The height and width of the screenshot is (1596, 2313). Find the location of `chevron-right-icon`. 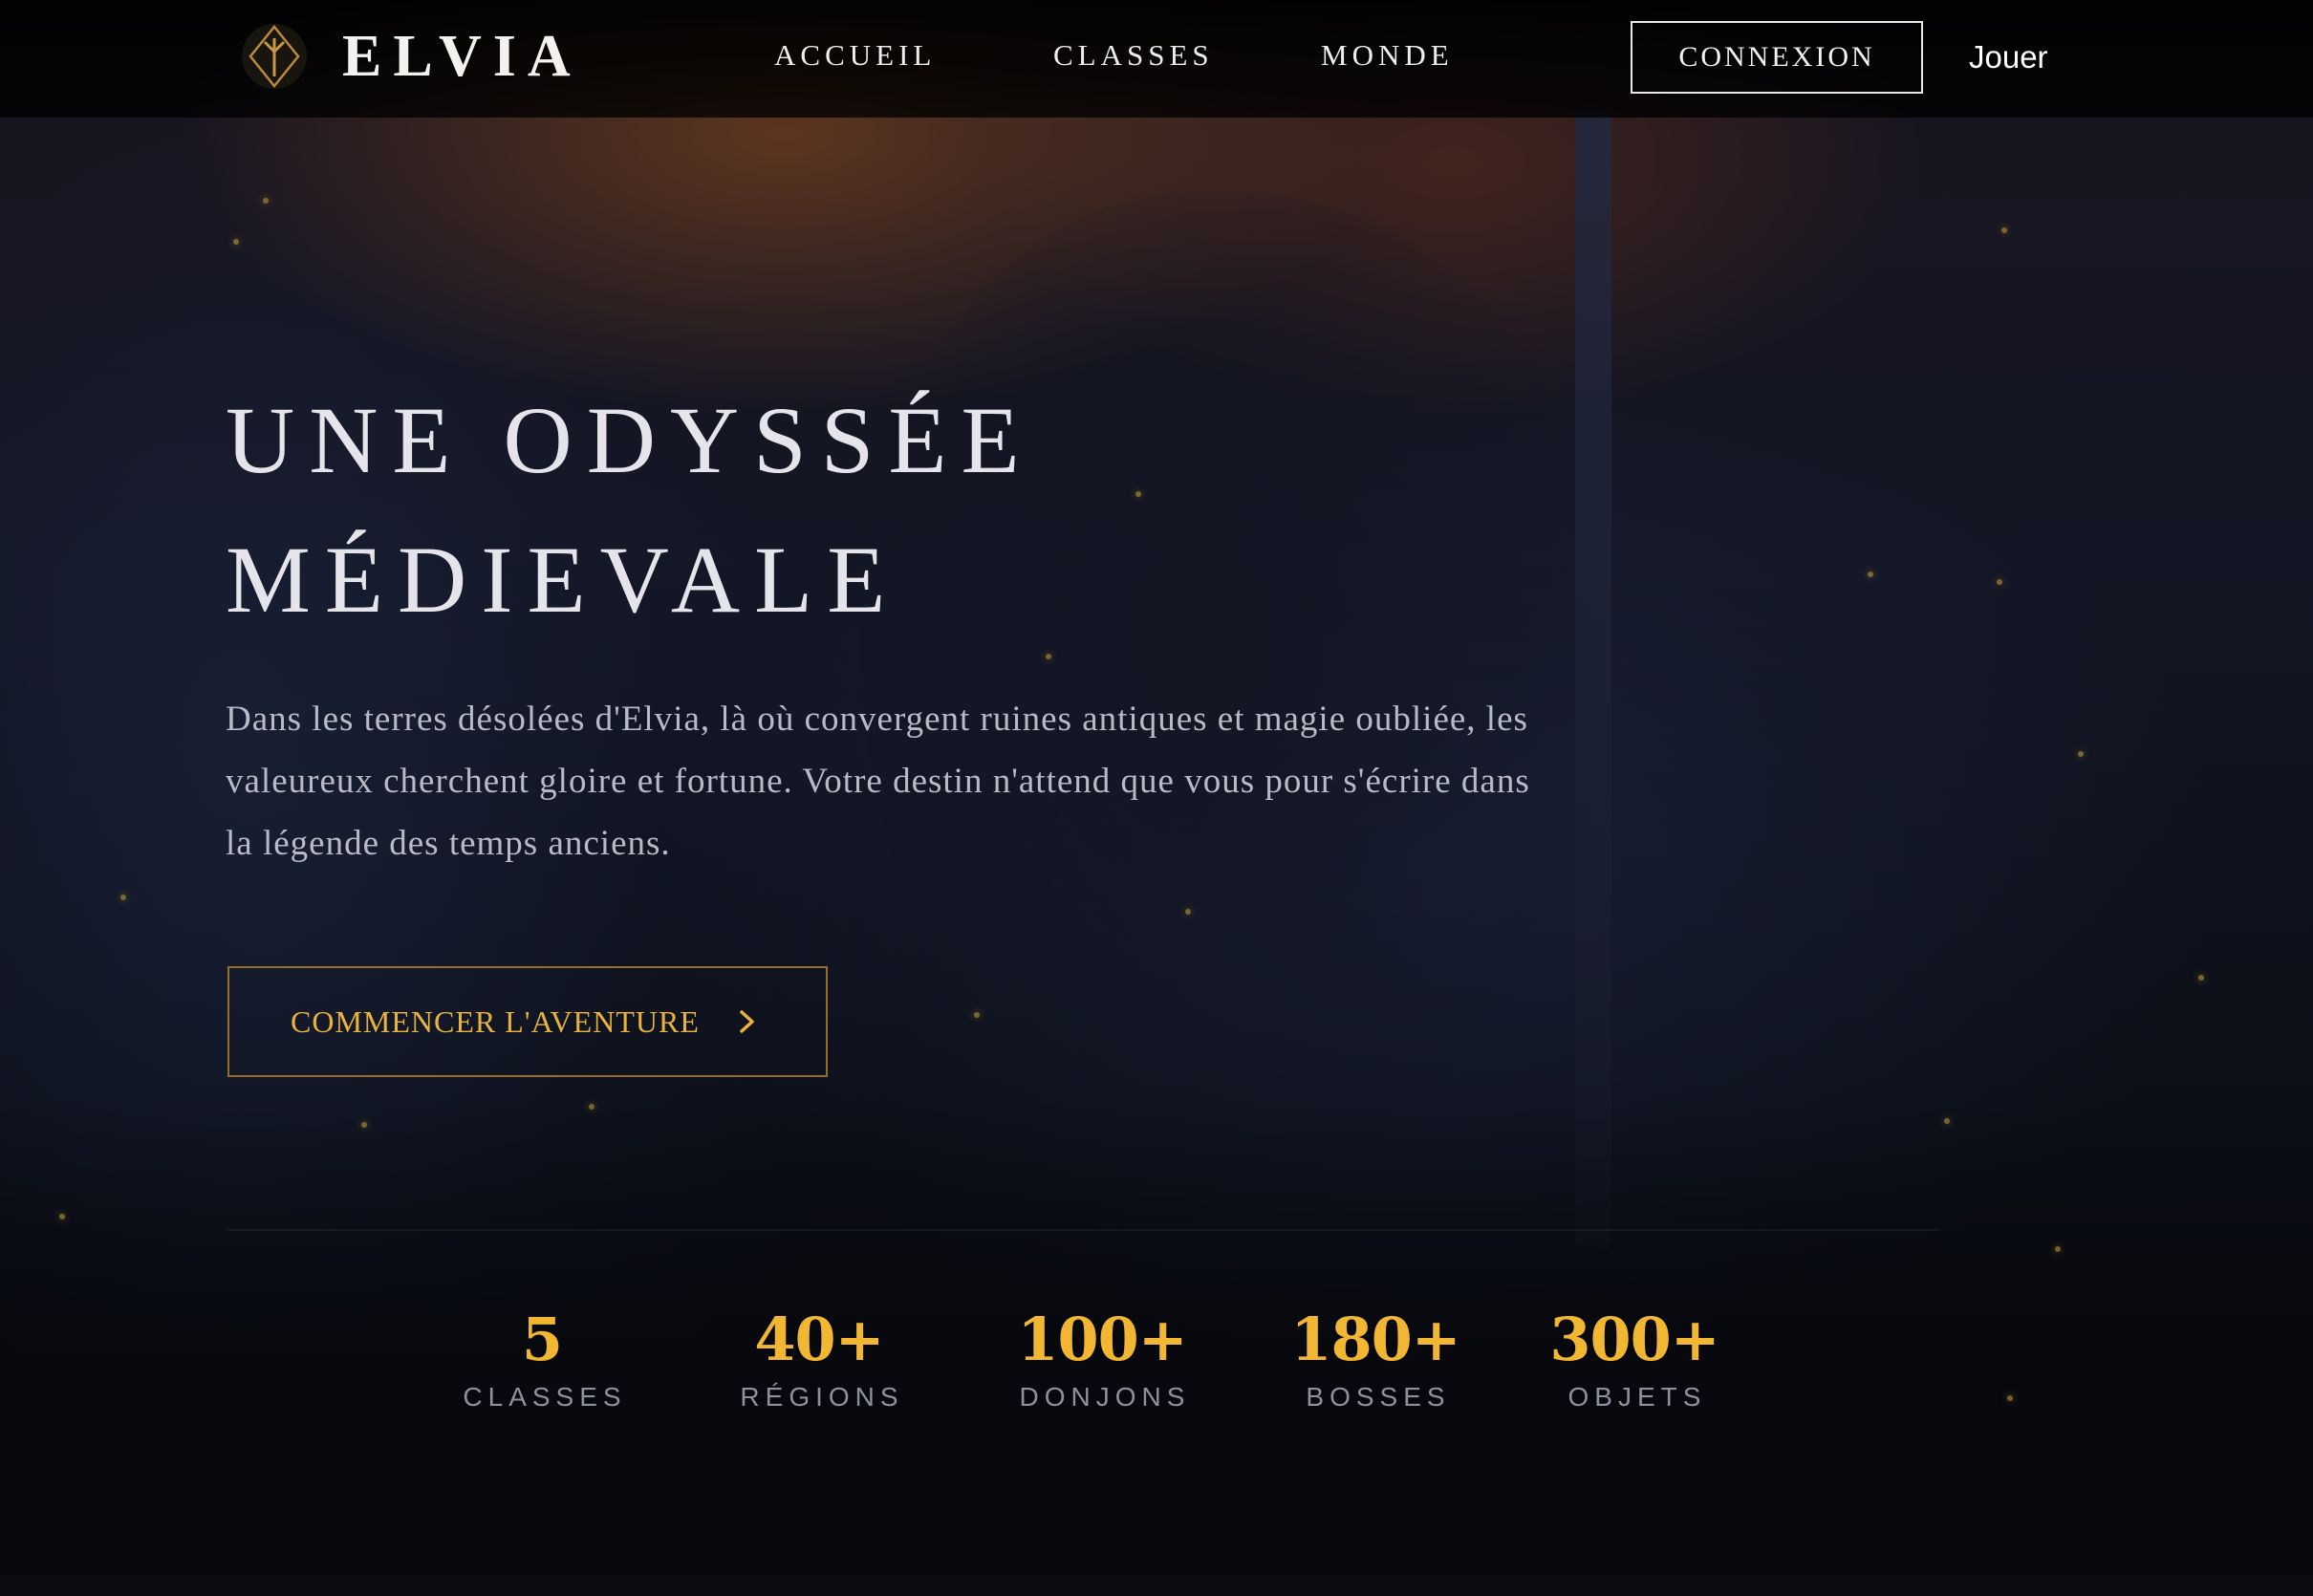

chevron-right-icon is located at coordinates (747, 1022).